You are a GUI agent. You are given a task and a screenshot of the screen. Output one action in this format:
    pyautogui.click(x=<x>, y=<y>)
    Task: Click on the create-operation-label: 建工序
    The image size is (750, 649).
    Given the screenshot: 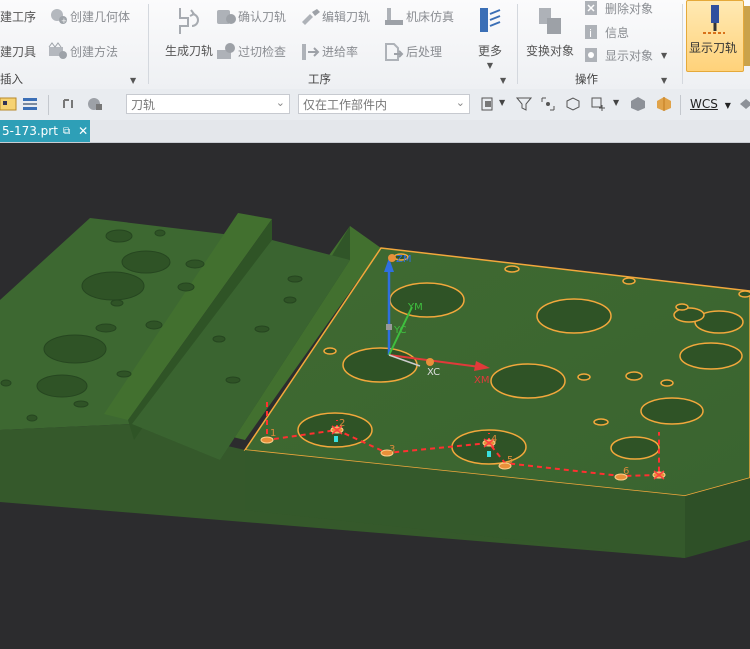 What is the action you would take?
    pyautogui.click(x=18, y=16)
    